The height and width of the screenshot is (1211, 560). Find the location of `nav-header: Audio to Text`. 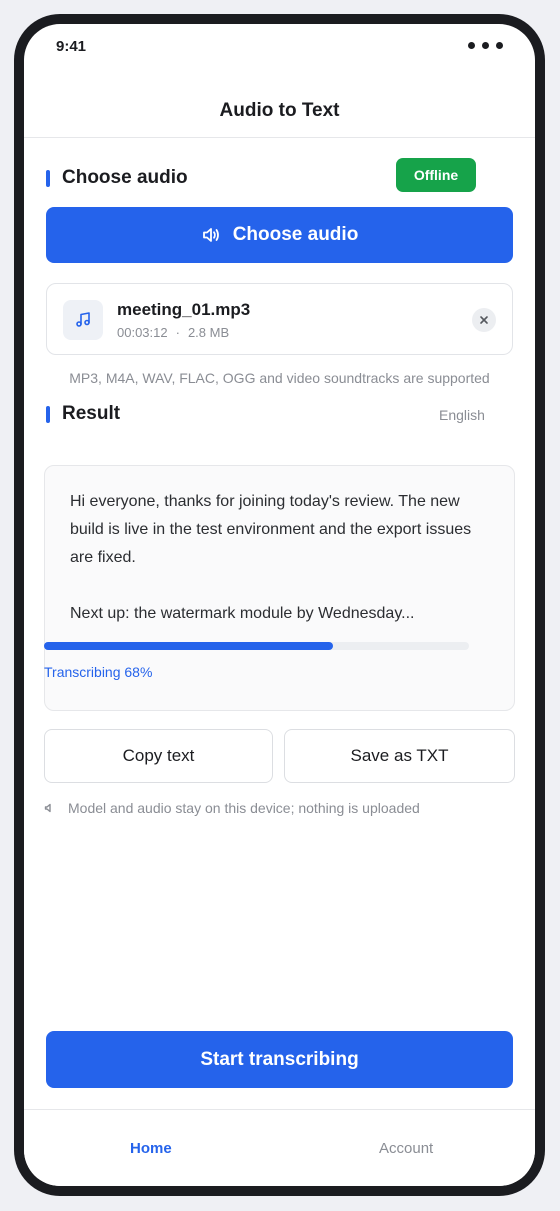

nav-header: Audio to Text is located at coordinates (279, 111).